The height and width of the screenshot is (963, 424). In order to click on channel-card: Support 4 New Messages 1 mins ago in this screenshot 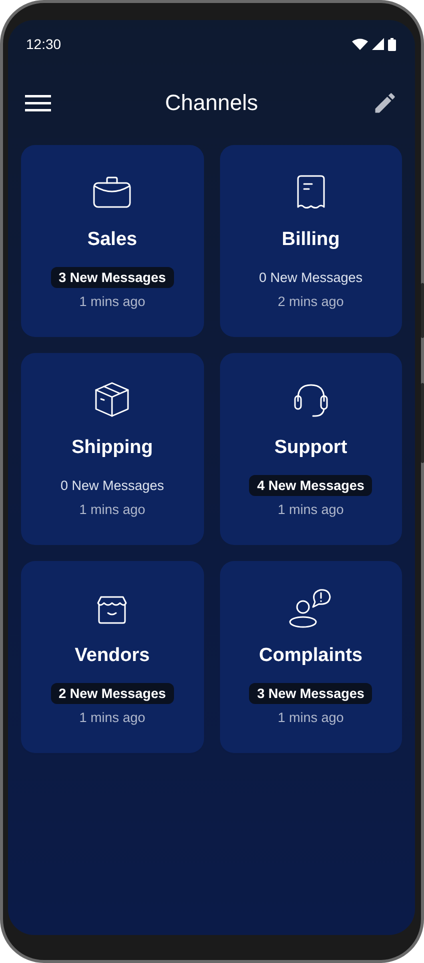, I will do `click(311, 449)`.